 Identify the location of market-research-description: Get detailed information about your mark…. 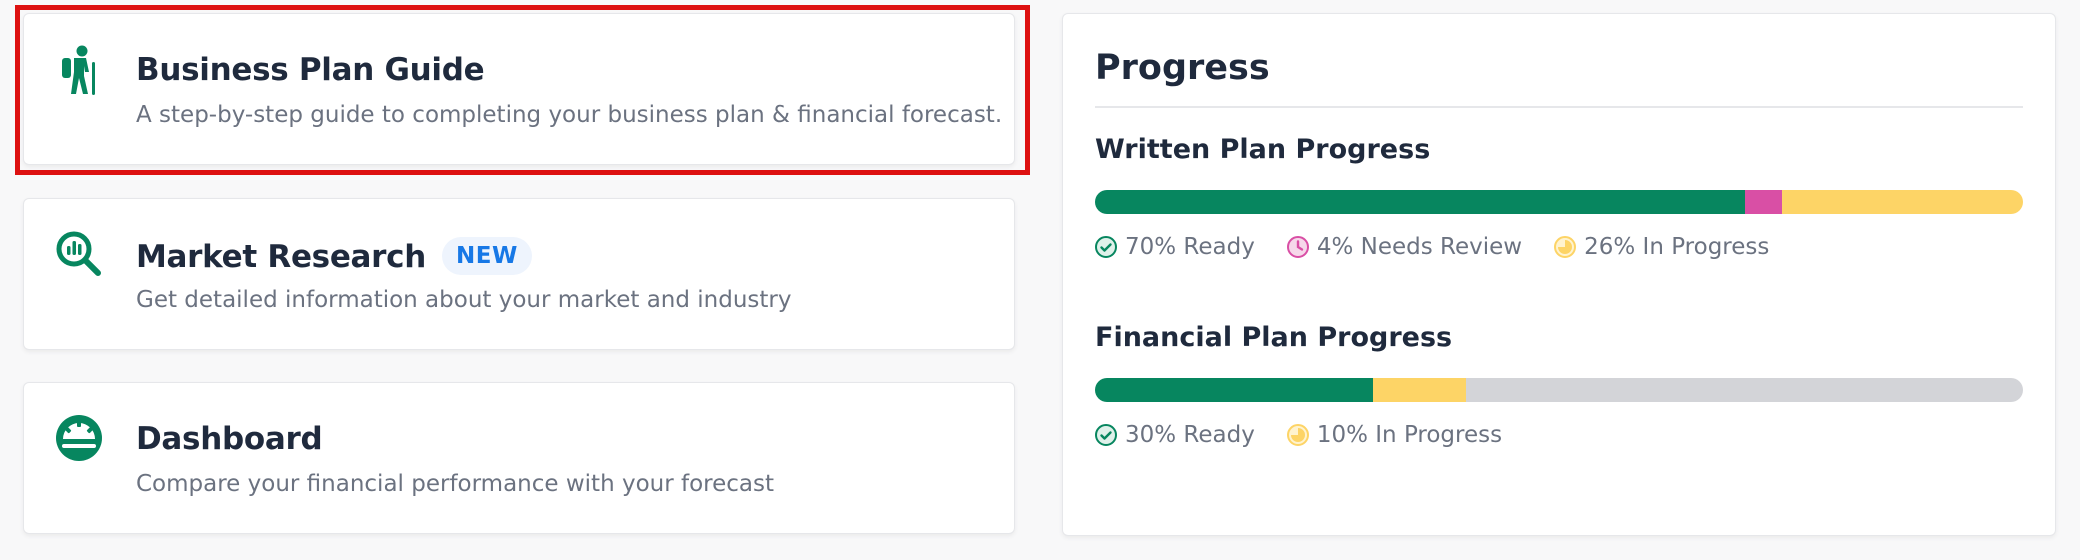
(464, 300).